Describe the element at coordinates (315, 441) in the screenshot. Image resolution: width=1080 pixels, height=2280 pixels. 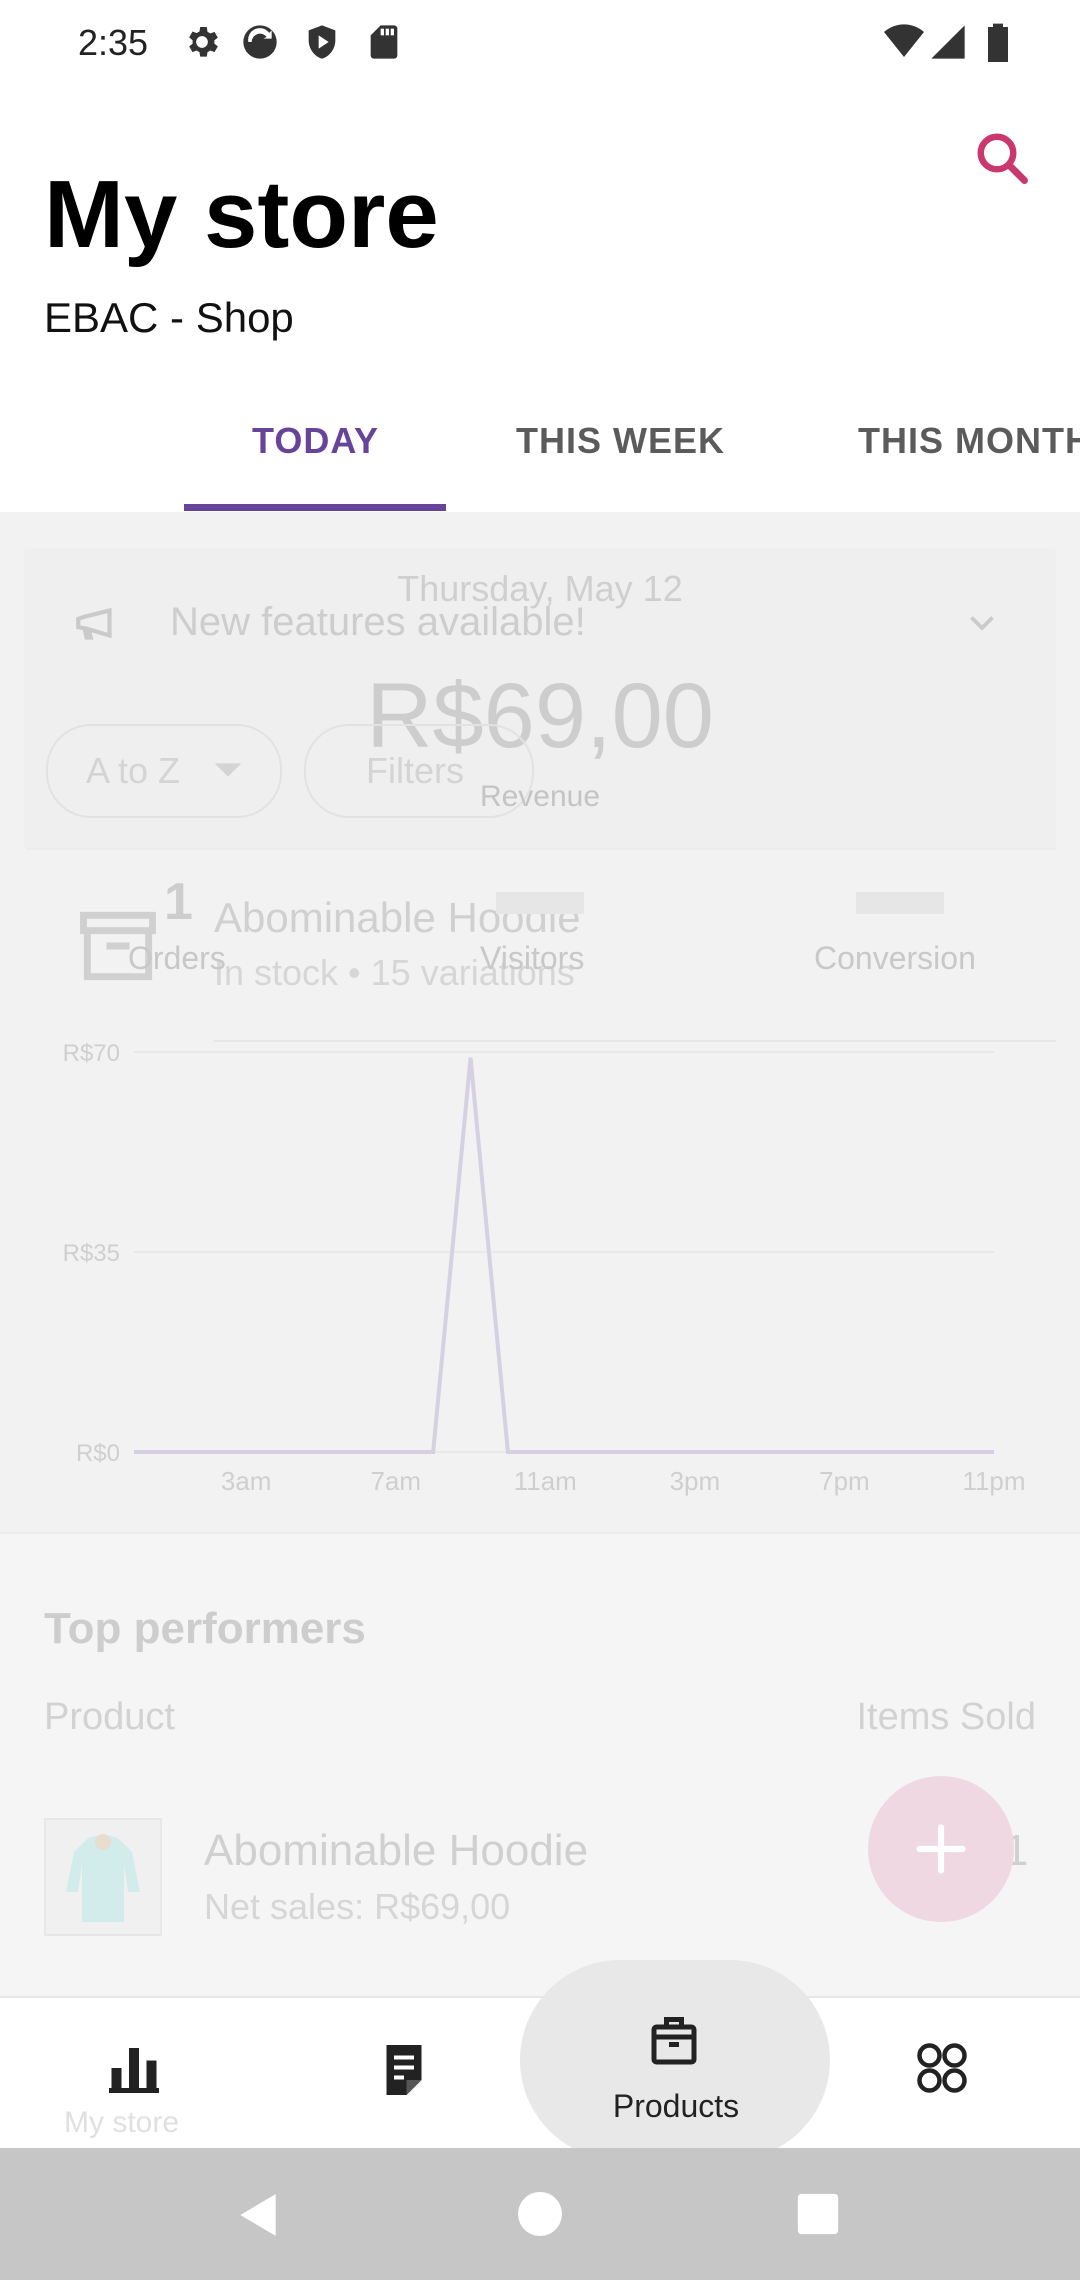
I see `tab-today: TODAY` at that location.